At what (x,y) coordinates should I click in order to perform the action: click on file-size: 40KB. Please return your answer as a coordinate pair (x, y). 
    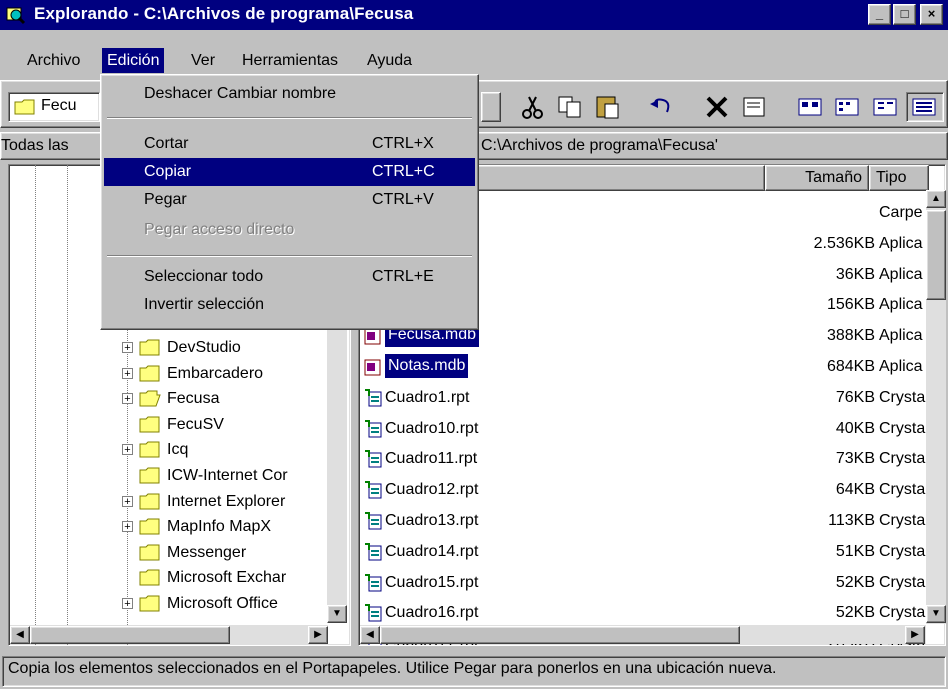
    Looking at the image, I should click on (855, 428).